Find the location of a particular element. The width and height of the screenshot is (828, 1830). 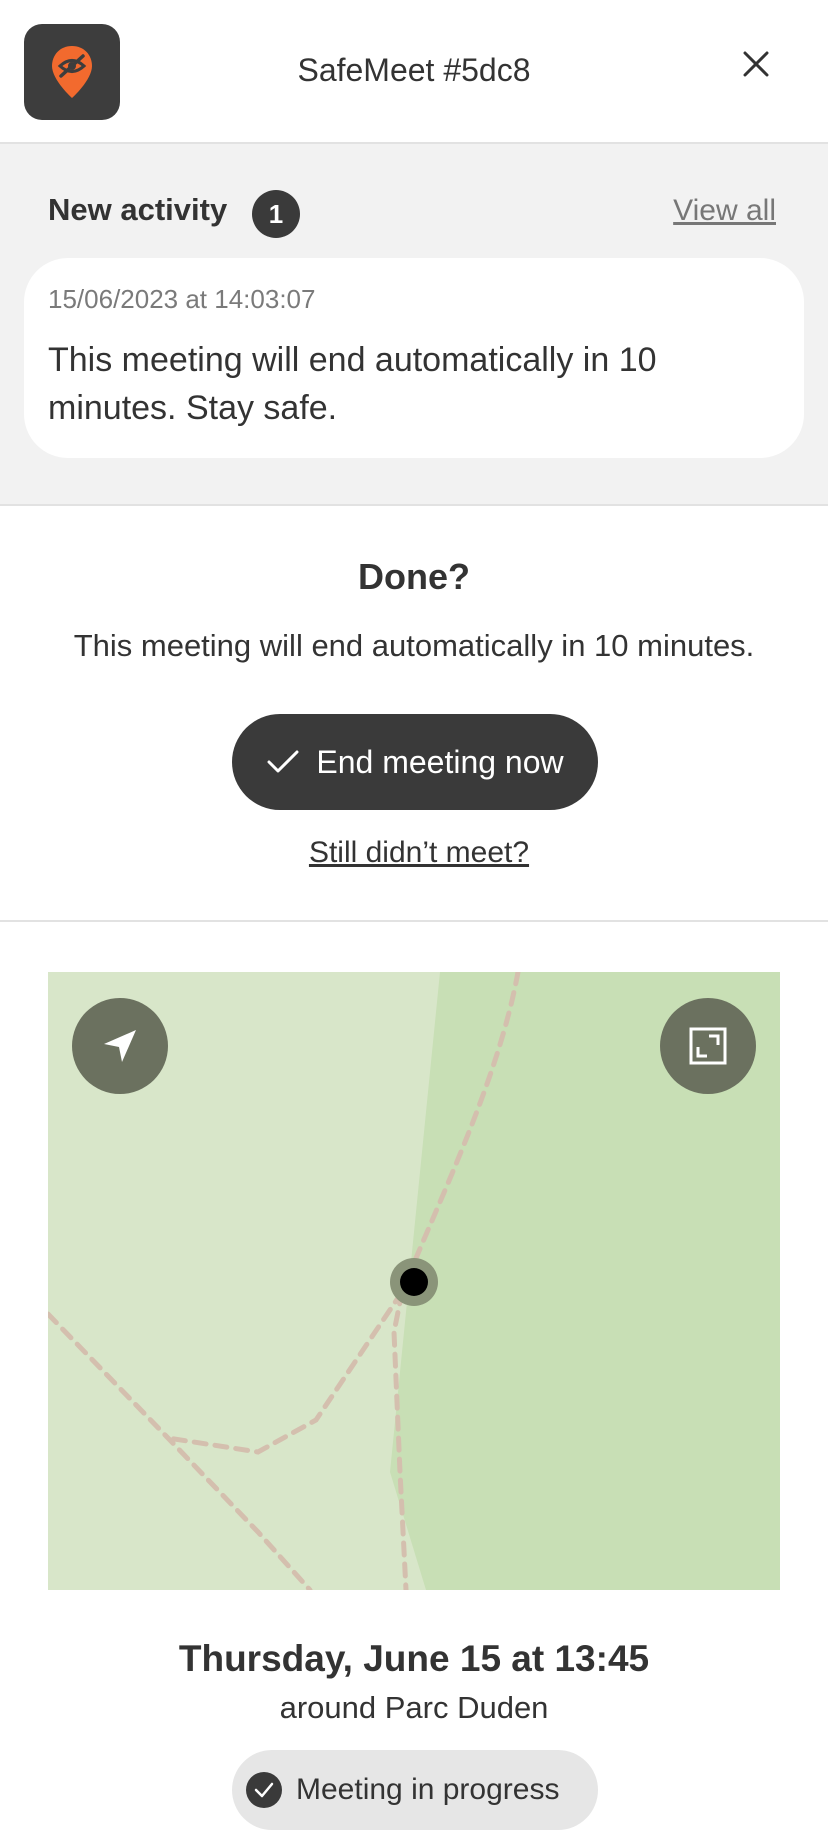

navigation-arrow-icon is located at coordinates (120, 1046).